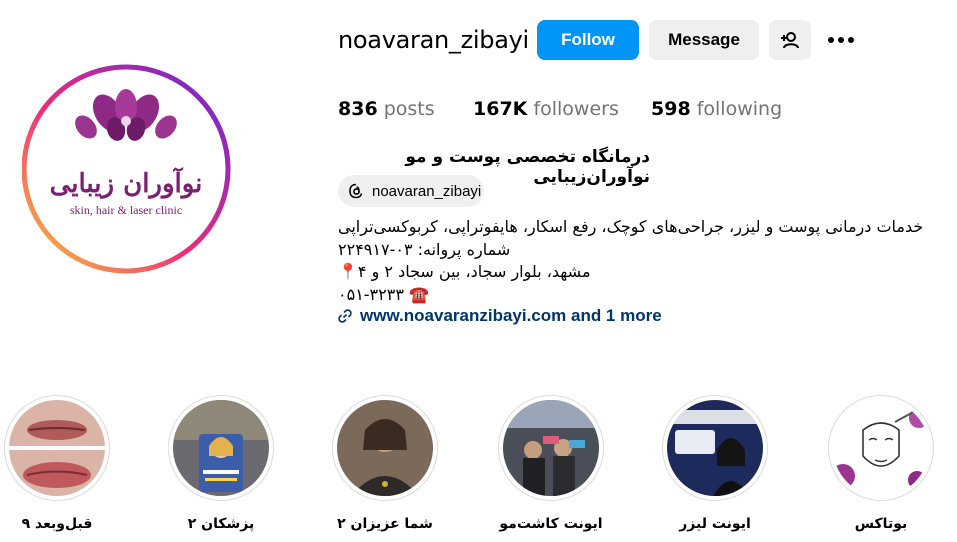 This screenshot has height=542, width=957. I want to click on message-button: Message, so click(704, 40).